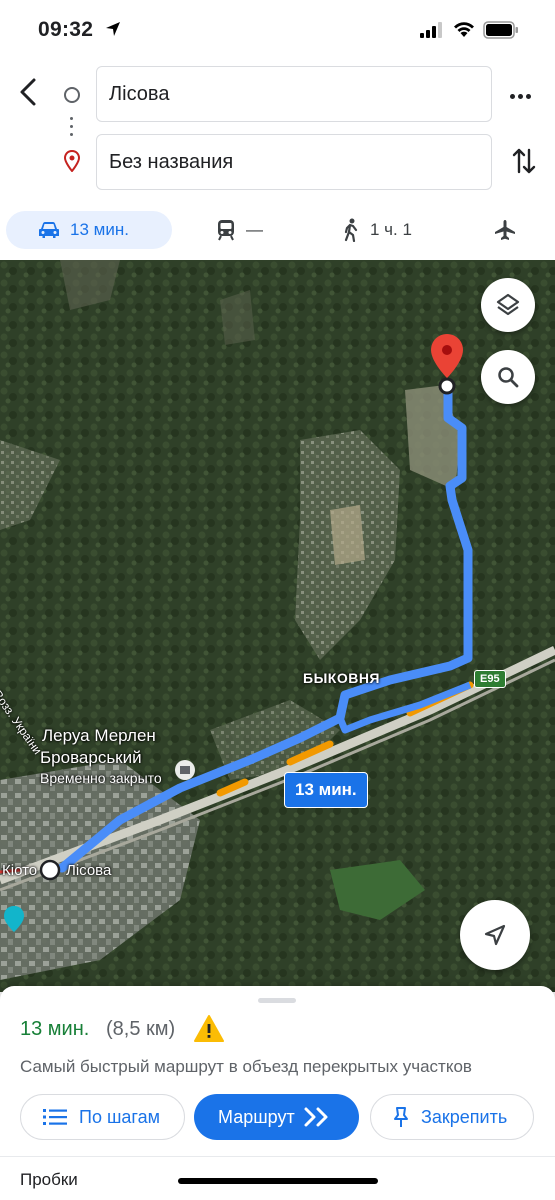 The width and height of the screenshot is (555, 1200). Describe the element at coordinates (254, 229) in the screenshot. I see `tab-transit-label: —` at that location.